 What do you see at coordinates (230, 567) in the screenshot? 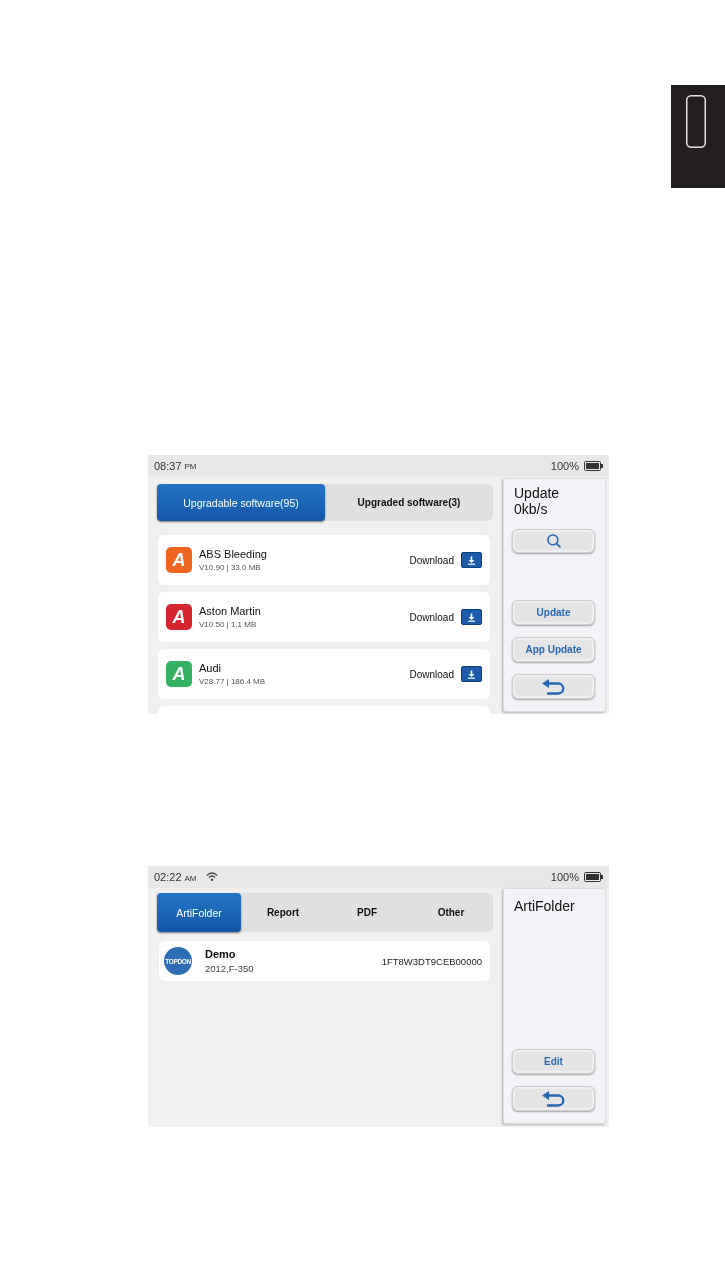
I see `software-details: V10.90 | 33.0 MB` at bounding box center [230, 567].